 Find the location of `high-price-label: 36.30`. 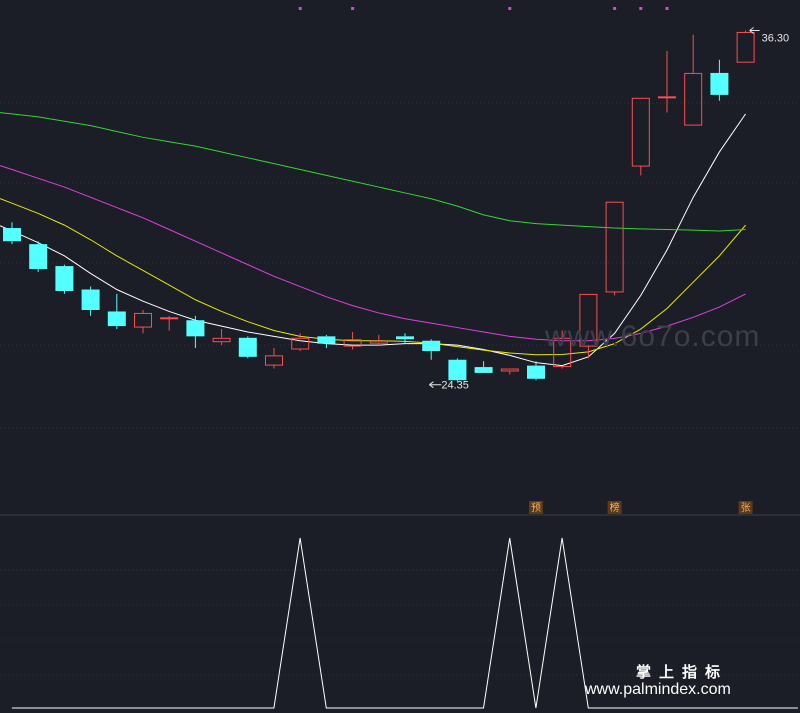

high-price-label: 36.30 is located at coordinates (776, 38).